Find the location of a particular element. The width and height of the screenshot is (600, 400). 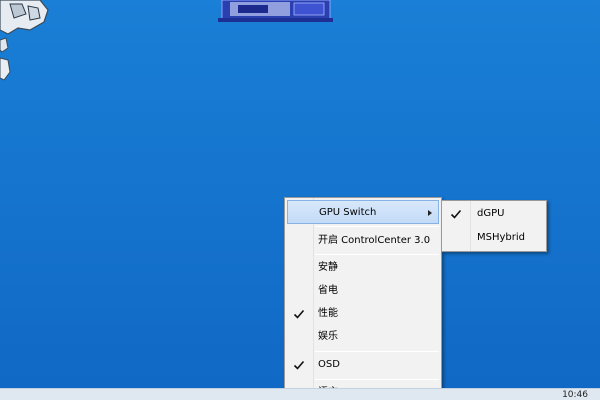

submenu-item-label: MSHybrid is located at coordinates (501, 237).